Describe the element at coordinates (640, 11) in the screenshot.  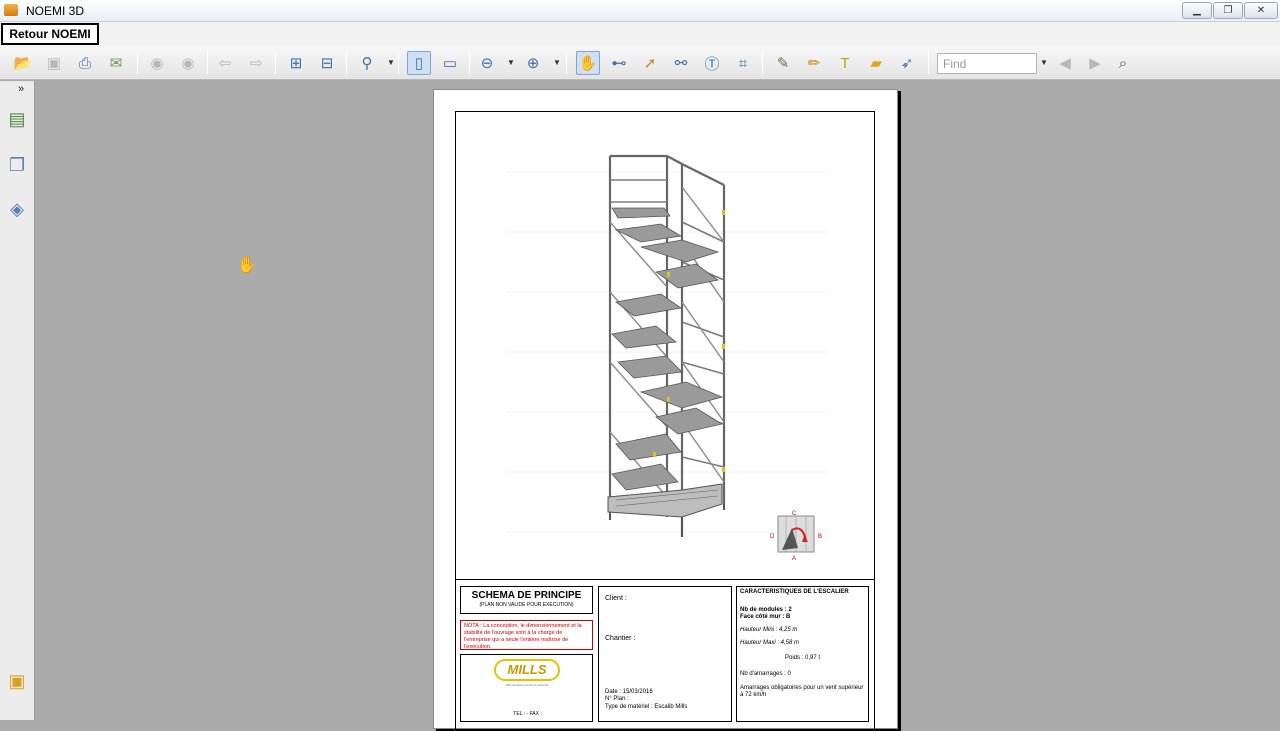
I see `title-bar: NOEMI 3D ▁ ❐ ✕` at that location.